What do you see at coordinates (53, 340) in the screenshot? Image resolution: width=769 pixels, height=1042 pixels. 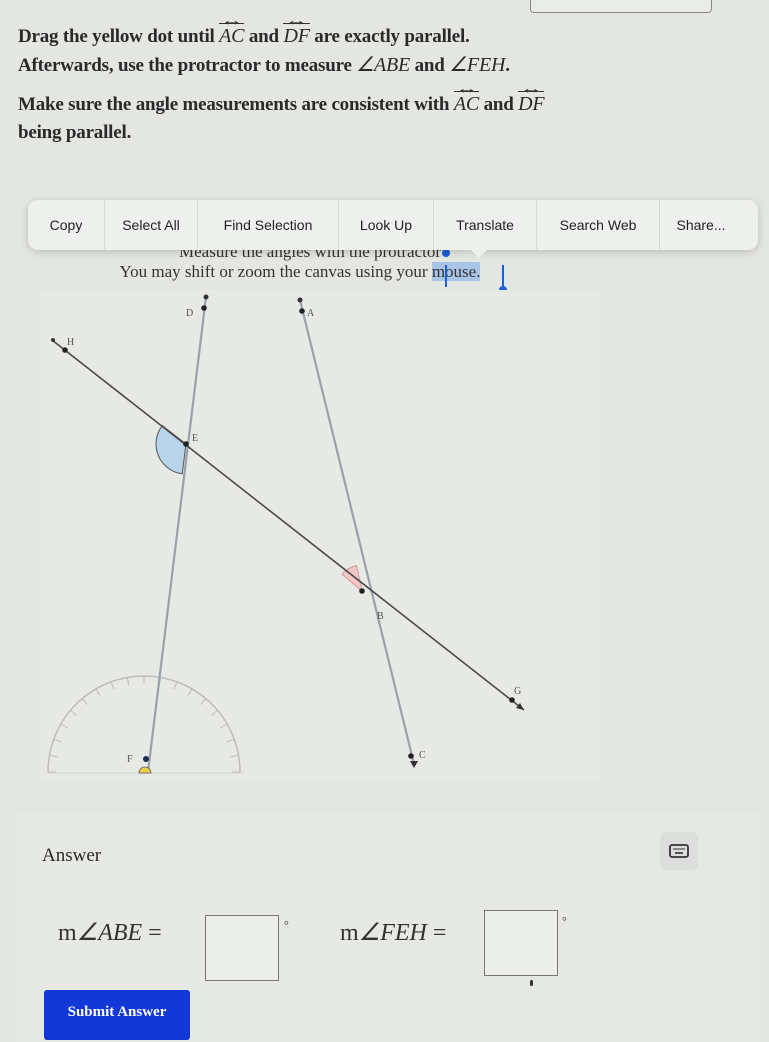 I see `arrow-icon-h-end` at bounding box center [53, 340].